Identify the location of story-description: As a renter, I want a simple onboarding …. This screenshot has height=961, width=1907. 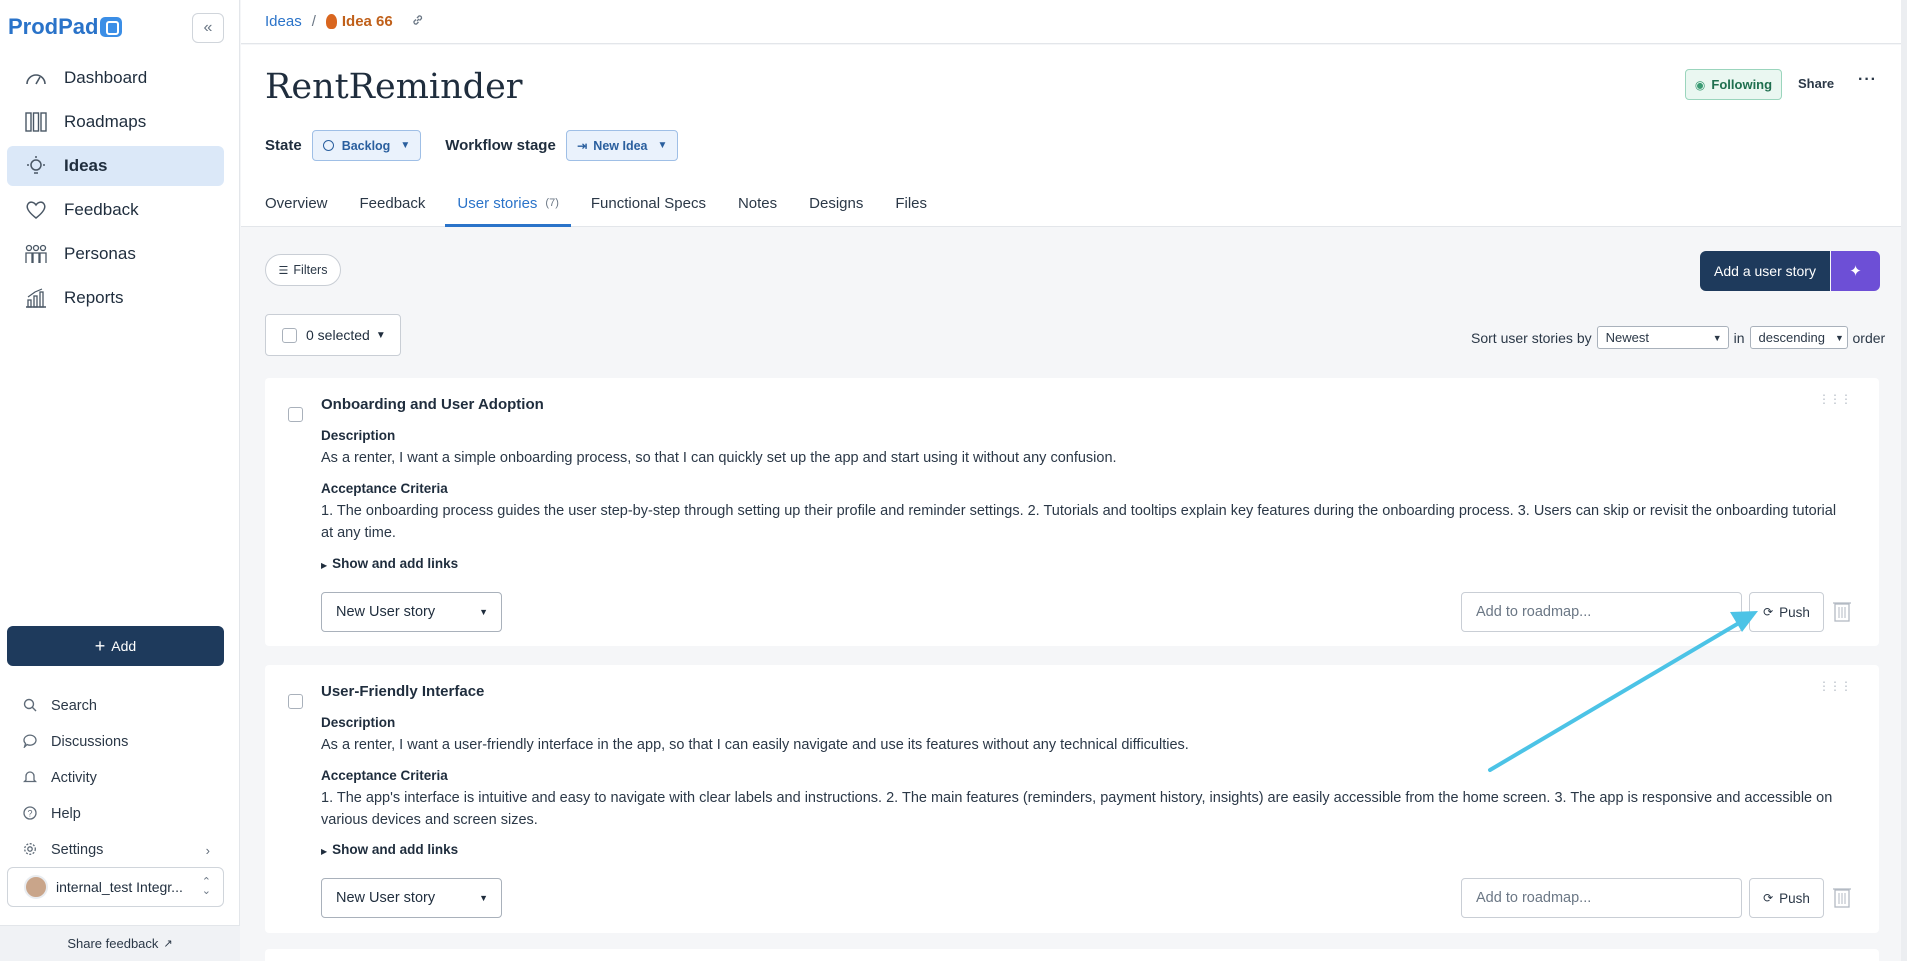
(719, 458).